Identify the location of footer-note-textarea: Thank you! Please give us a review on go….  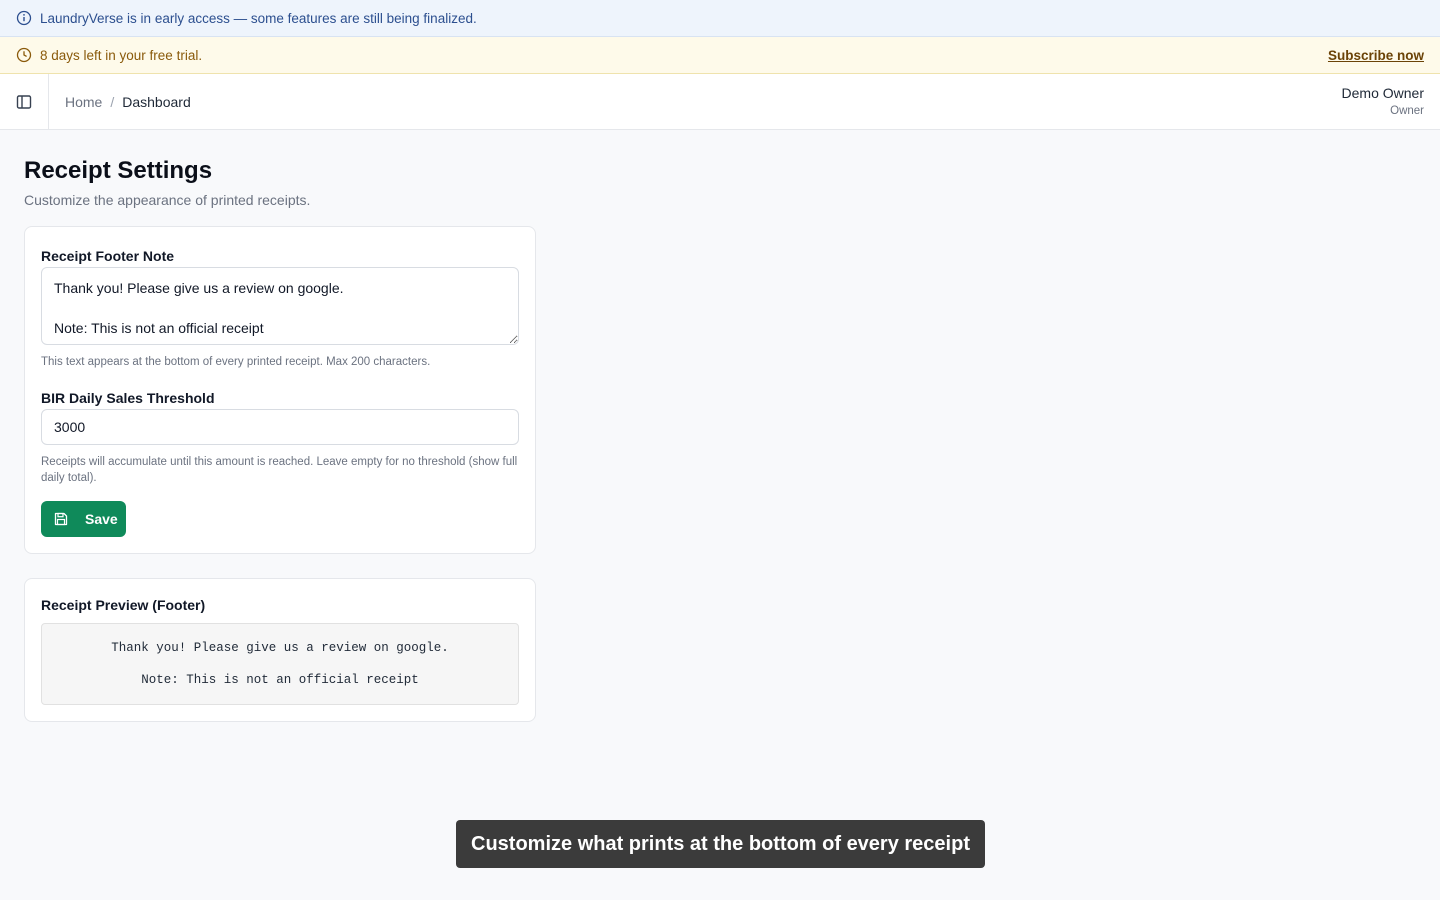
(280, 306).